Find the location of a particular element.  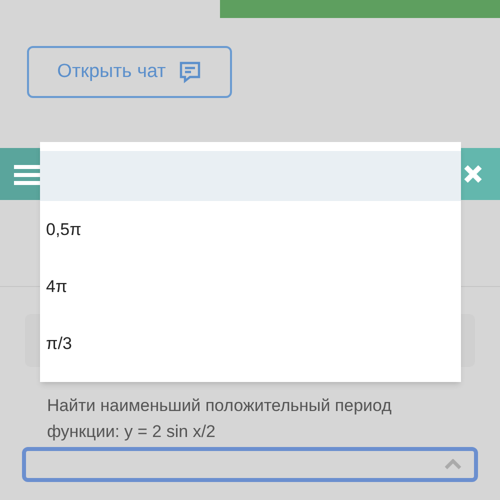

answer-select is located at coordinates (250, 464).